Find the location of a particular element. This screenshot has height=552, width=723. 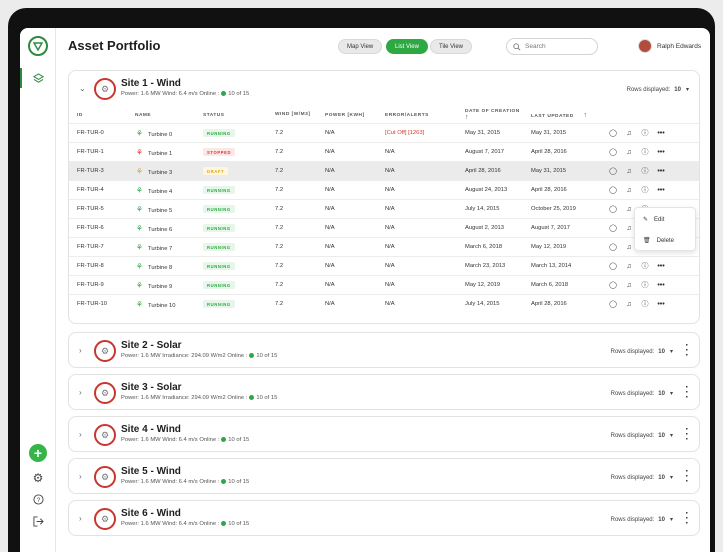

logout-icon is located at coordinates (38, 521).